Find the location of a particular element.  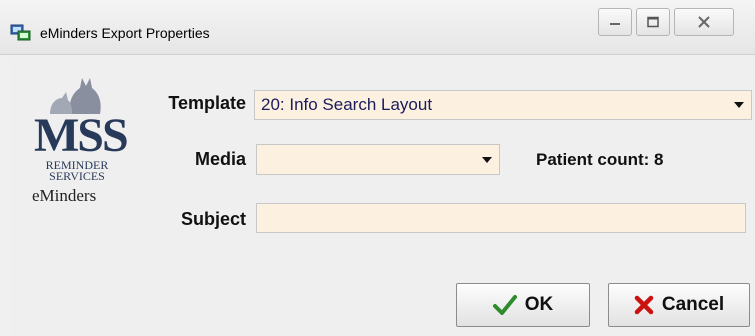

cancel-button: Cancel is located at coordinates (679, 305).